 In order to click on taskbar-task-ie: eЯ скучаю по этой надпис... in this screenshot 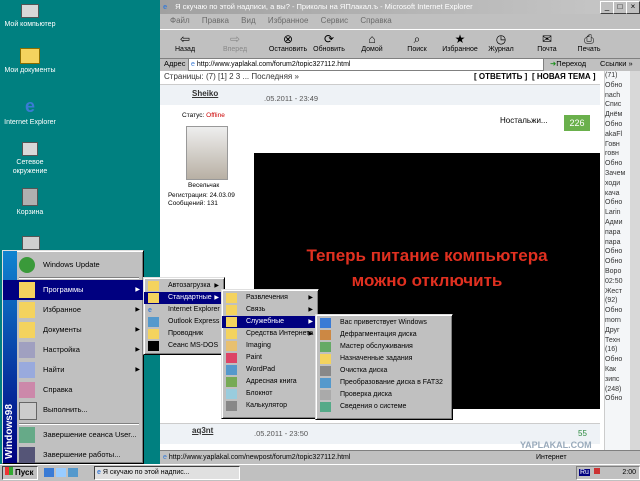, I will do `click(167, 473)`.